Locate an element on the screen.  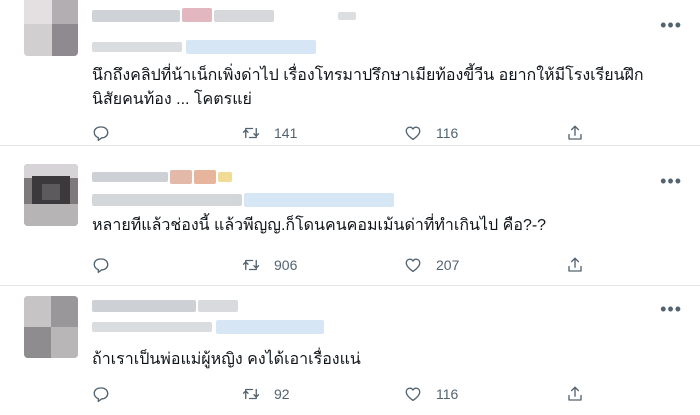
tweet-text-line: นิสัยคนท้อง ... โคตรแย่ is located at coordinates (172, 99).